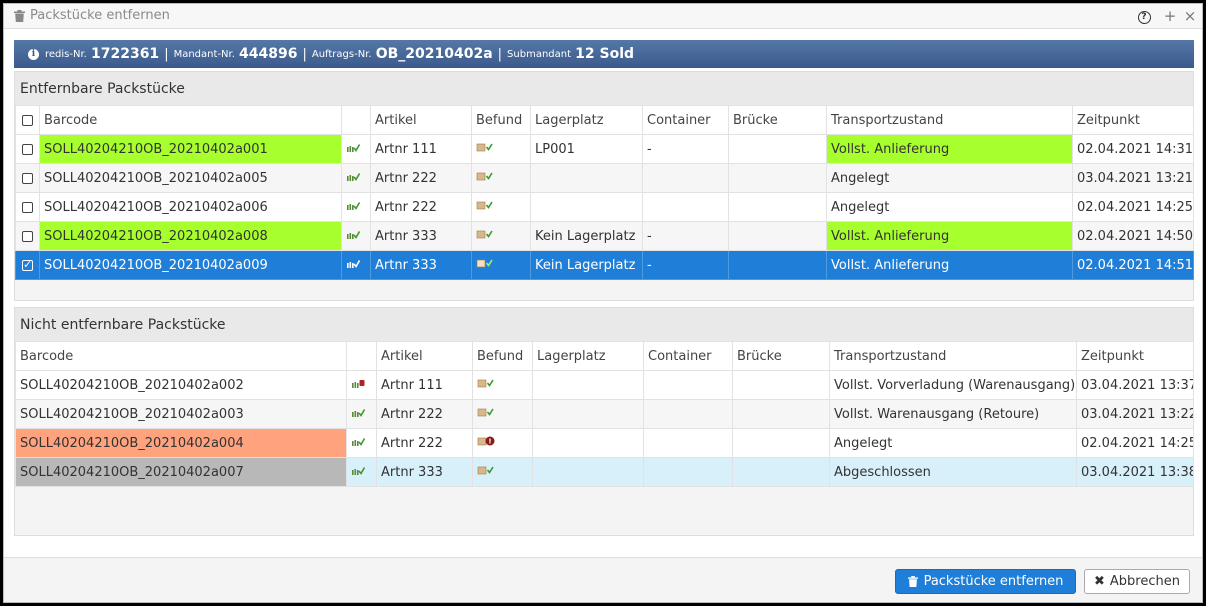 The height and width of the screenshot is (606, 1206). I want to click on barcode-cell: SOLL40204210OB_20210402a001, so click(190, 149).